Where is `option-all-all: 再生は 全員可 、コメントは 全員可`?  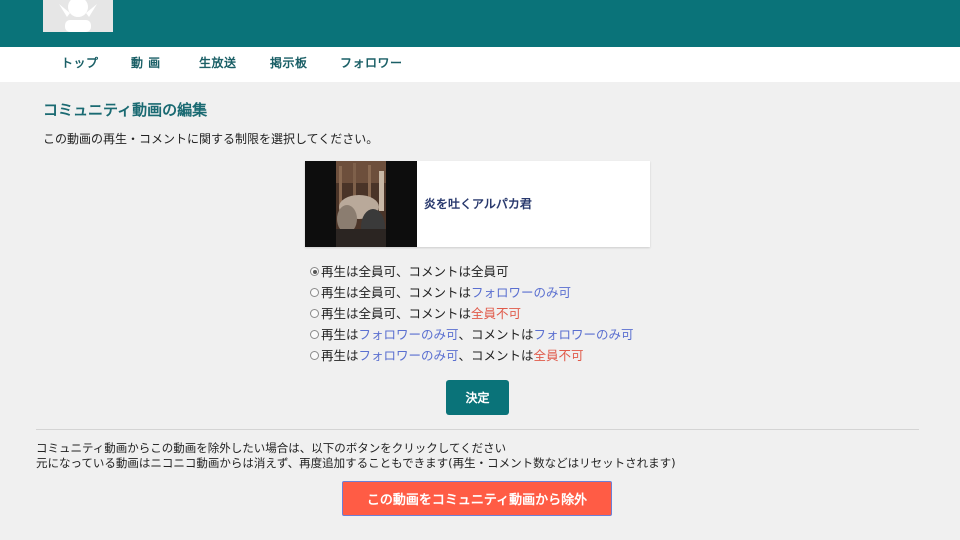 option-all-all: 再生は 全員可 、コメントは 全員可 is located at coordinates (472, 271).